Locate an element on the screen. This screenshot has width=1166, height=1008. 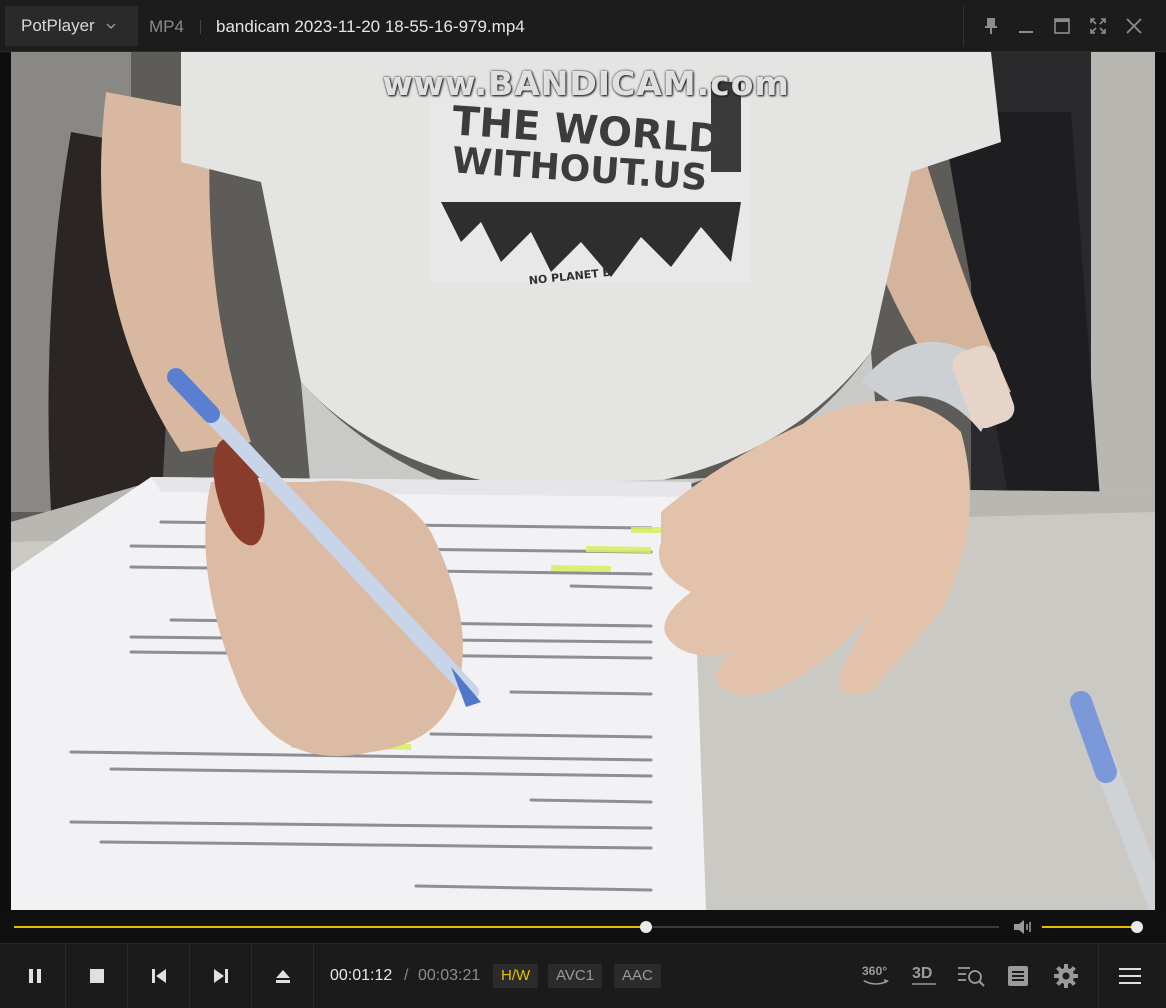
volume-slider is located at coordinates (1092, 927).